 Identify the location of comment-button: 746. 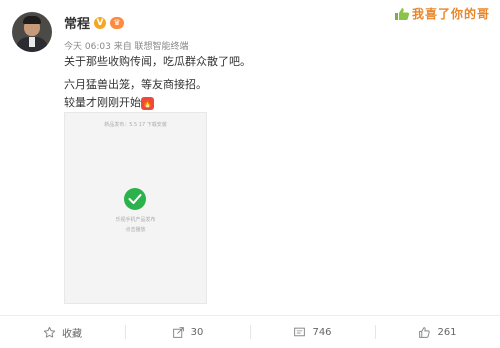
(312, 332).